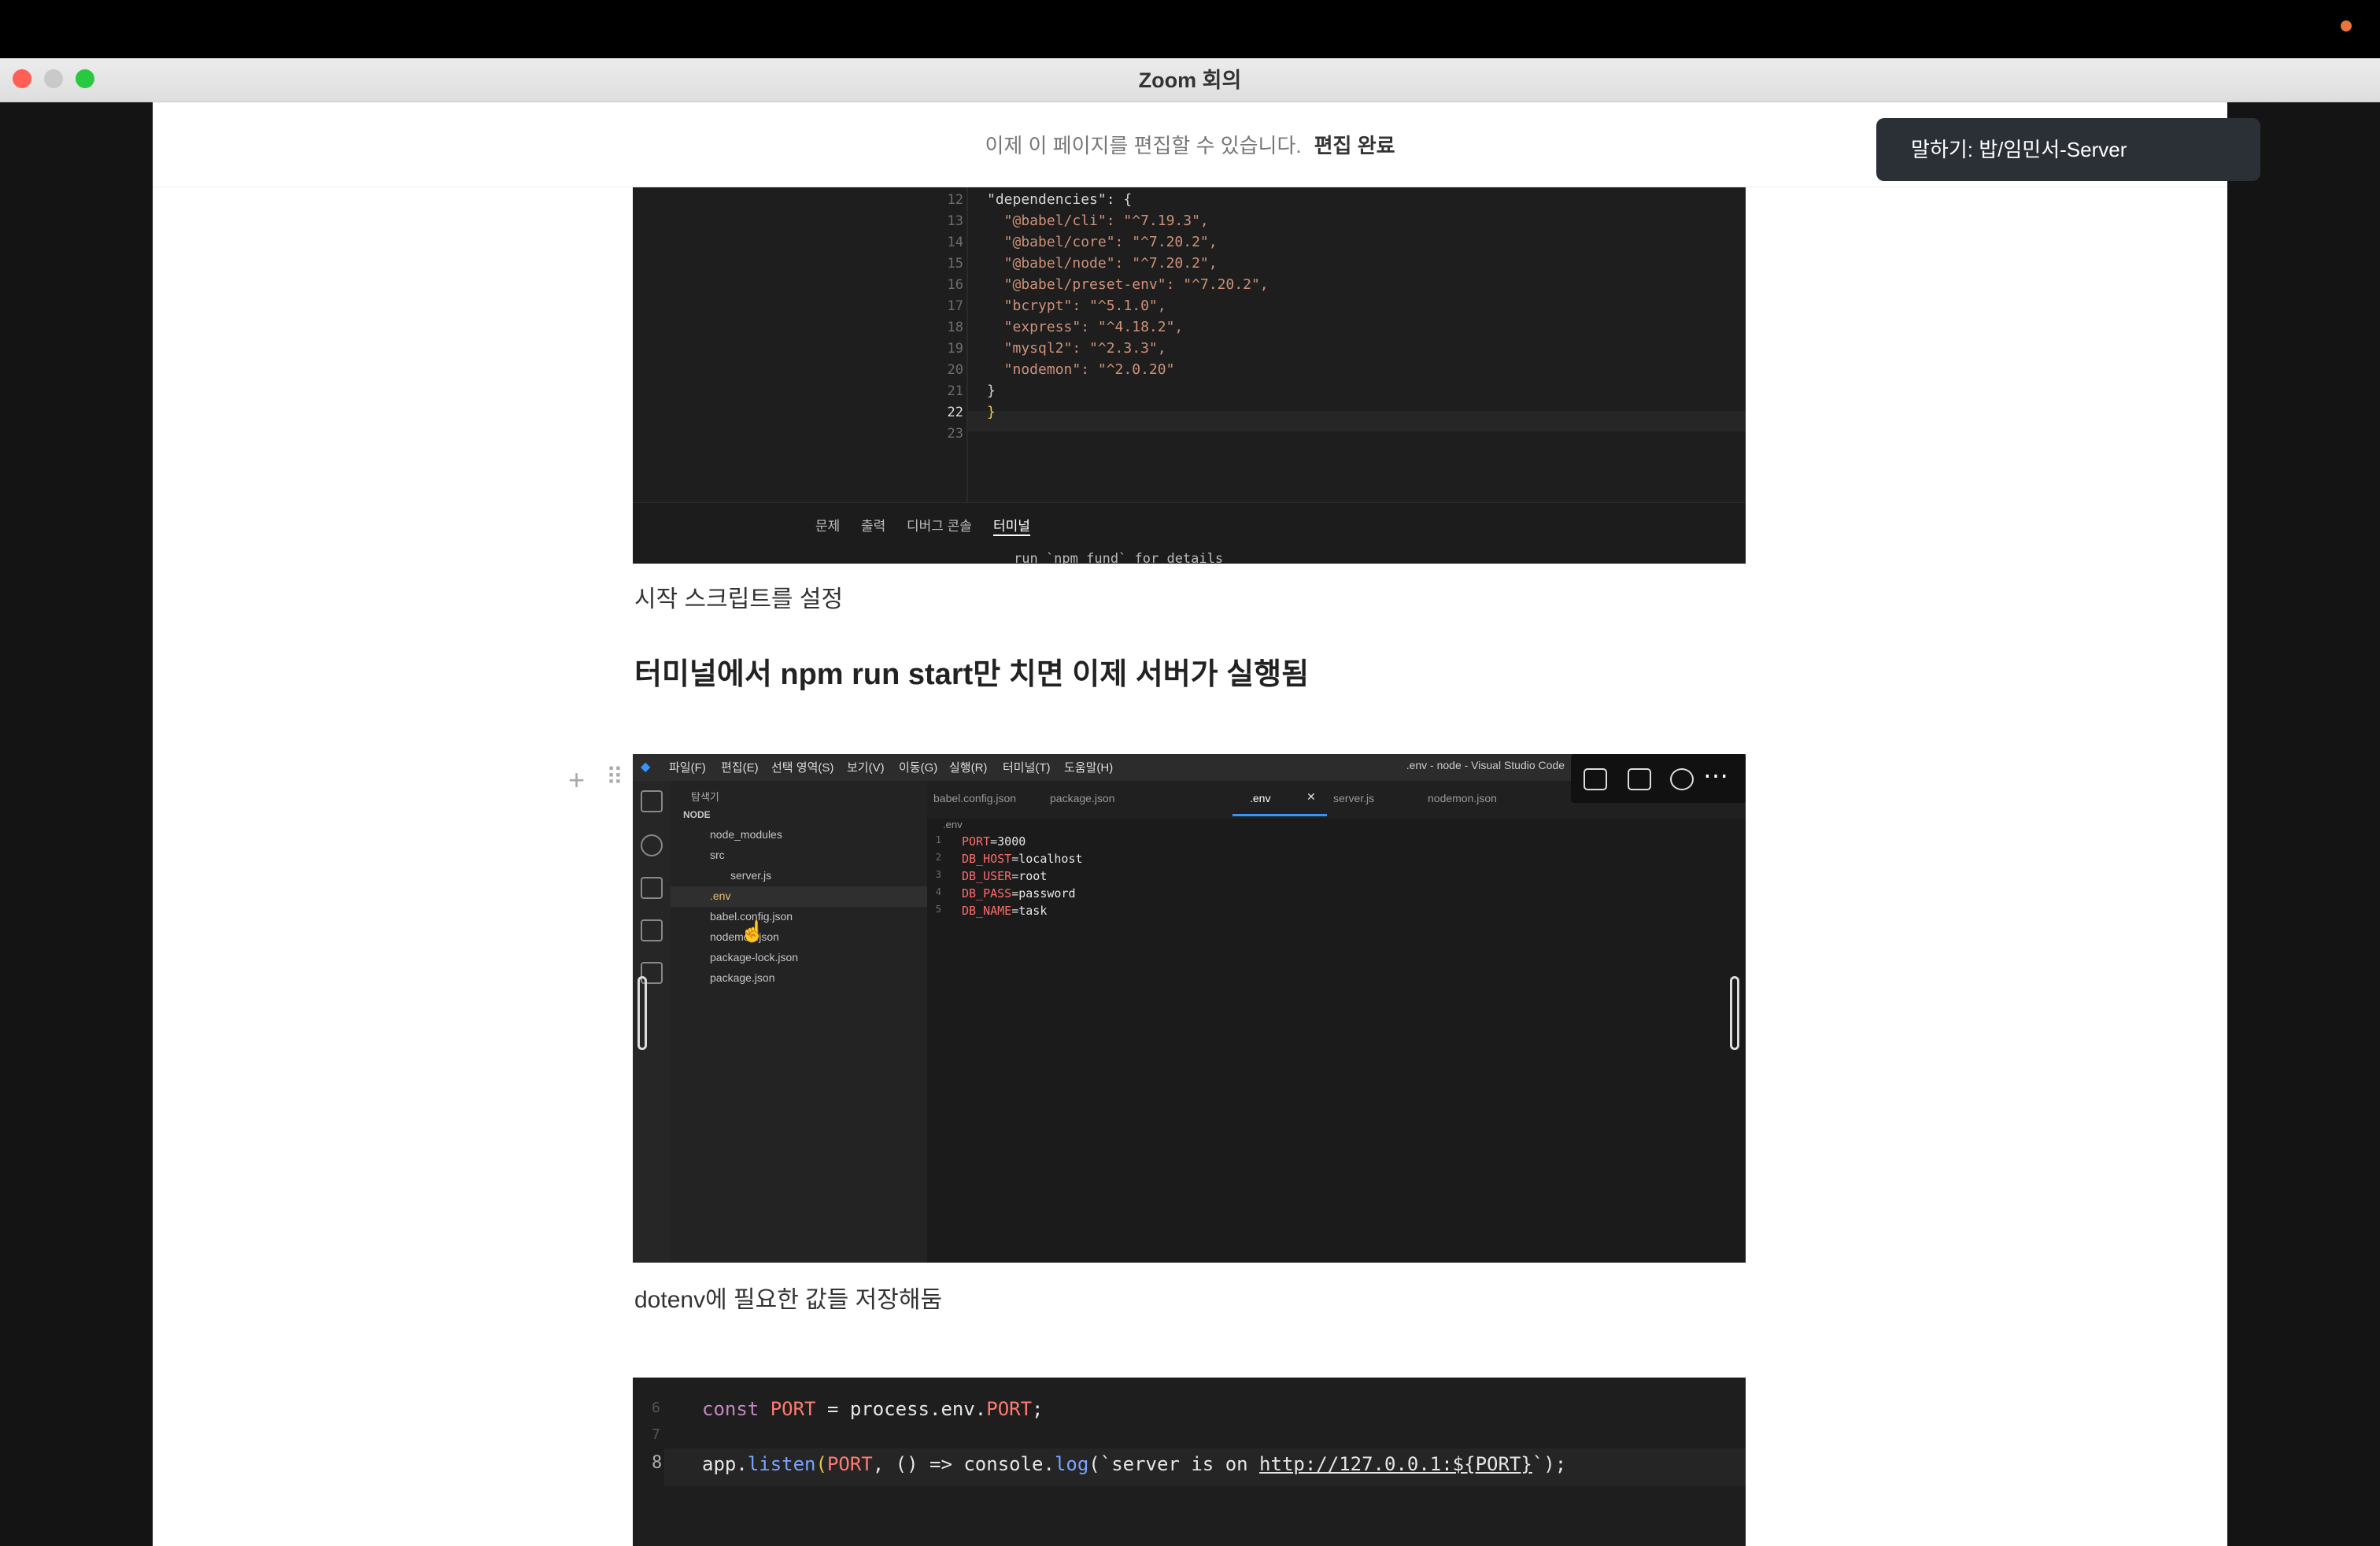  What do you see at coordinates (1011, 841) in the screenshot?
I see `env-value: 3000` at bounding box center [1011, 841].